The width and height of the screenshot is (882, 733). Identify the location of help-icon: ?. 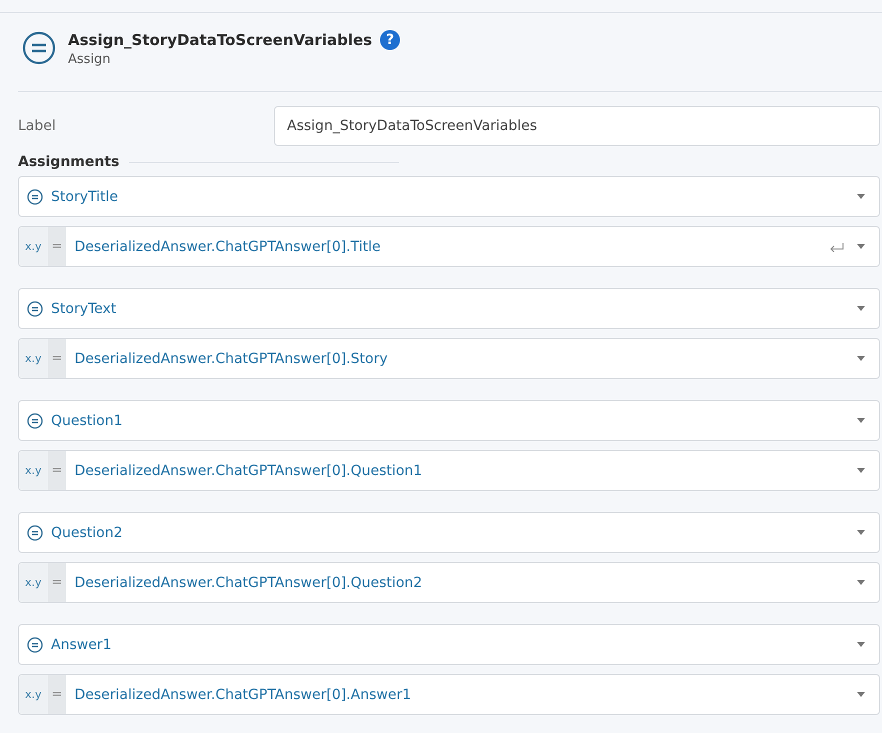
(390, 40).